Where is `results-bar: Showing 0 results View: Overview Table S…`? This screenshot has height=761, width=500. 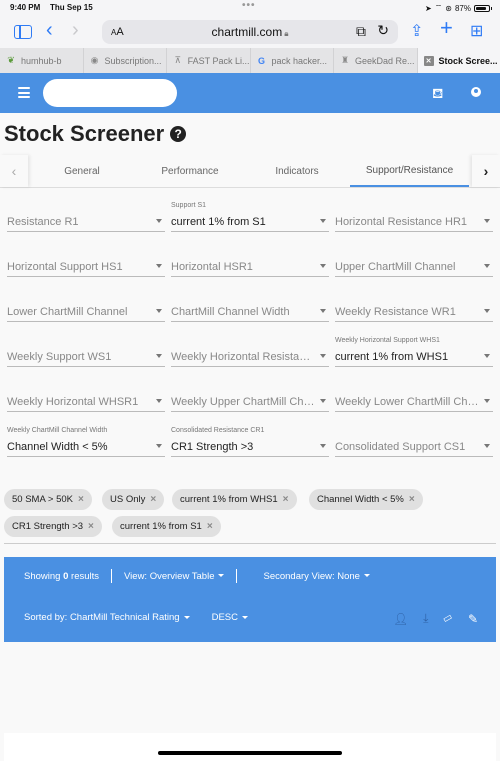
results-bar: Showing 0 results View: Overview Table S… is located at coordinates (250, 599).